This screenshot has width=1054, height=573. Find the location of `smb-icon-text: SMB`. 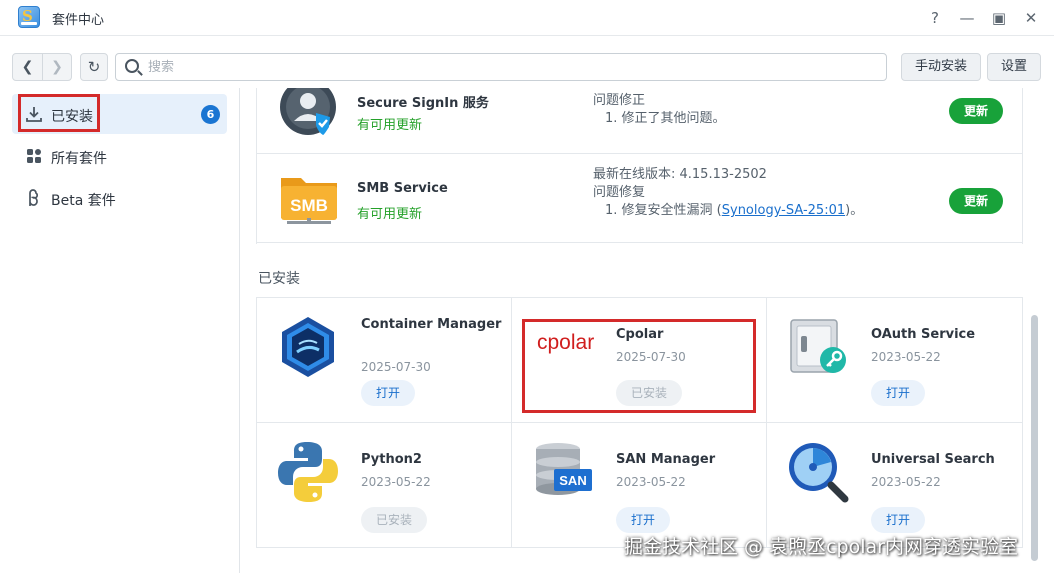

smb-icon-text: SMB is located at coordinates (309, 205).